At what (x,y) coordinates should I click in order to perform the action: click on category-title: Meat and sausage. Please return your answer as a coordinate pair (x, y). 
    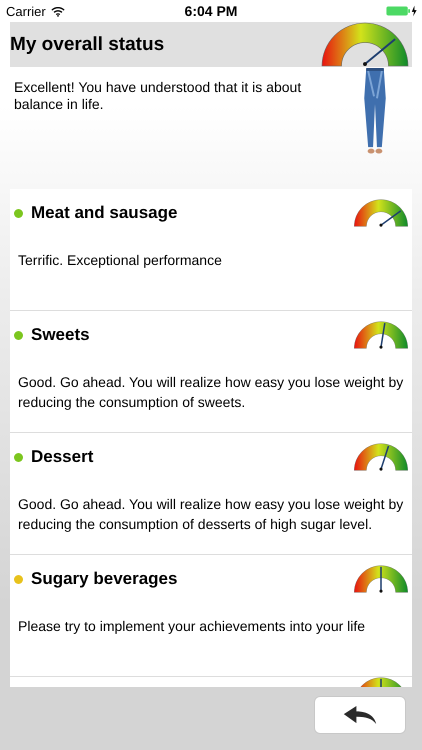
    Looking at the image, I should click on (104, 213).